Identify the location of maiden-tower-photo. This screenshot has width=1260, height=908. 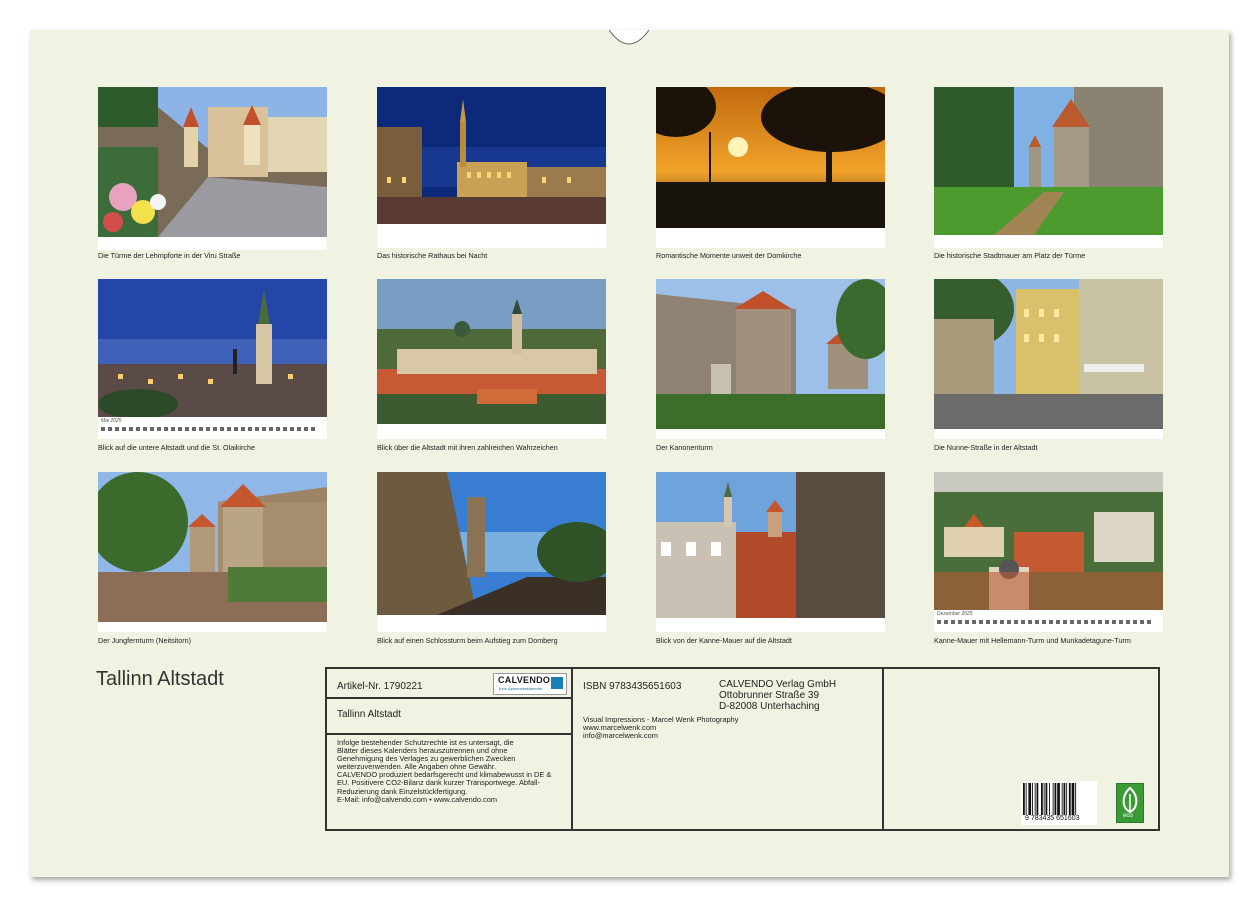
(212, 547).